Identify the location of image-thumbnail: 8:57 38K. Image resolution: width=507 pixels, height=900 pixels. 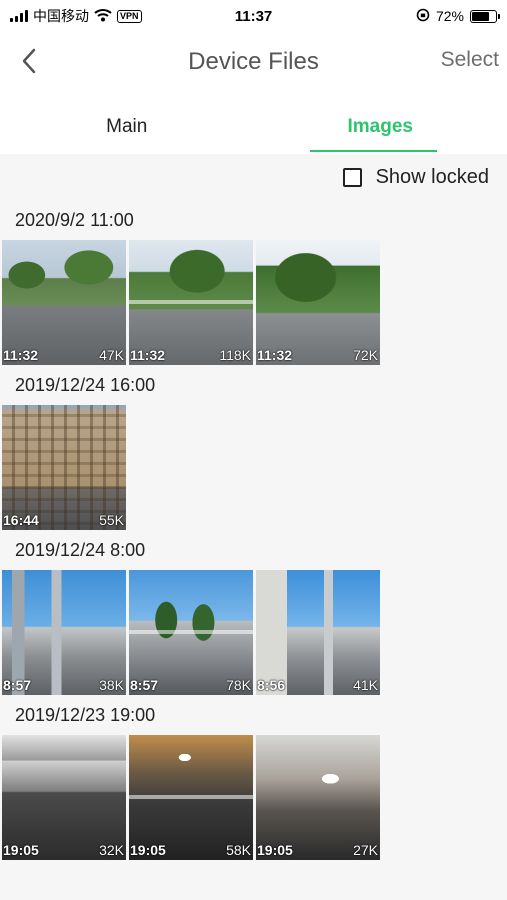
(64, 632).